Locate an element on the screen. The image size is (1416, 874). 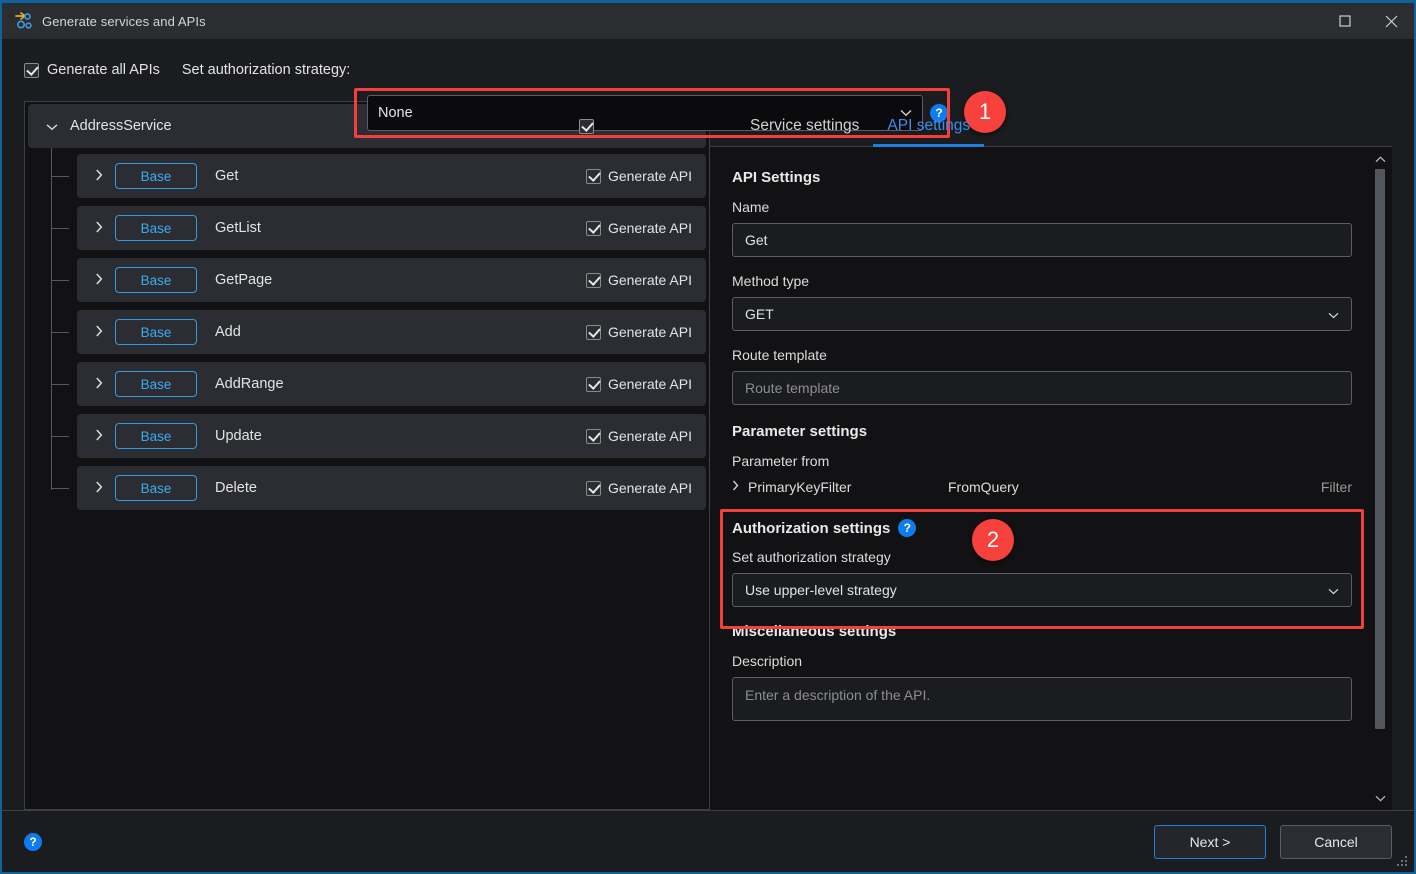
tab-api-settings: API settings is located at coordinates (928, 132).